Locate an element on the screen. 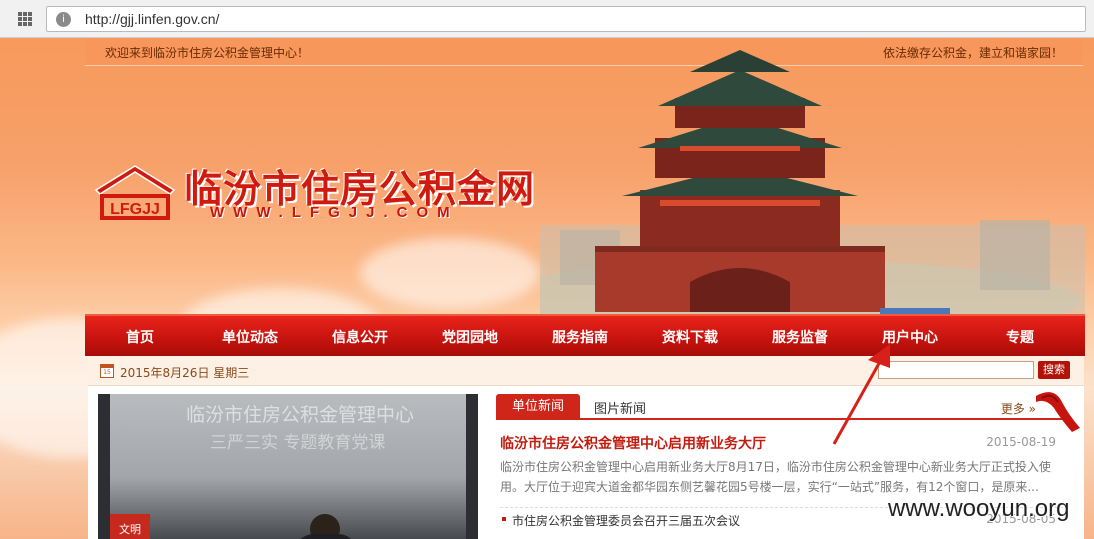 The width and height of the screenshot is (1094, 539). news-headline: 临汾市住房公积金管理中心启用新业务大厅 is located at coordinates (633, 443).